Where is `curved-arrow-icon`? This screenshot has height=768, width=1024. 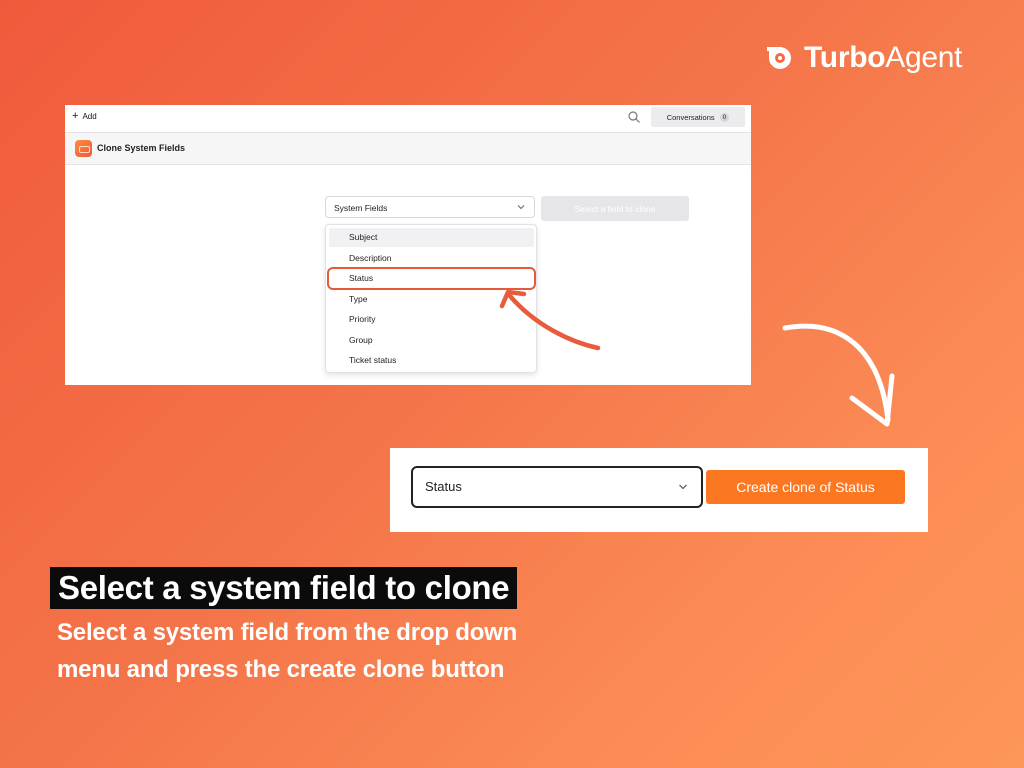 curved-arrow-icon is located at coordinates (838, 375).